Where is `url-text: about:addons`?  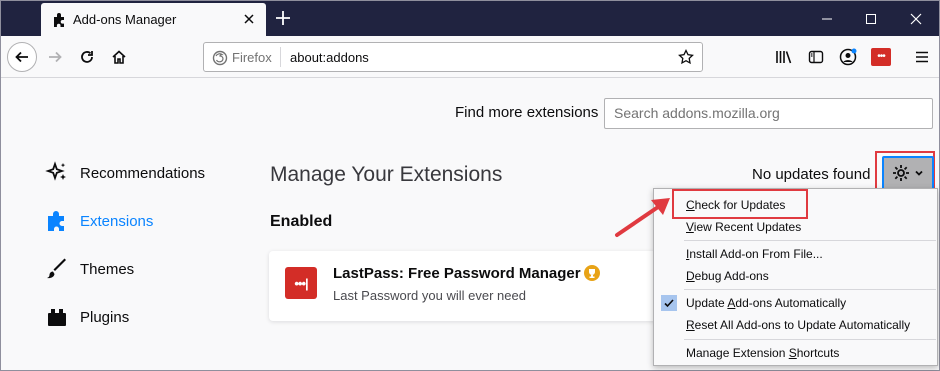 url-text: about:addons is located at coordinates (329, 57).